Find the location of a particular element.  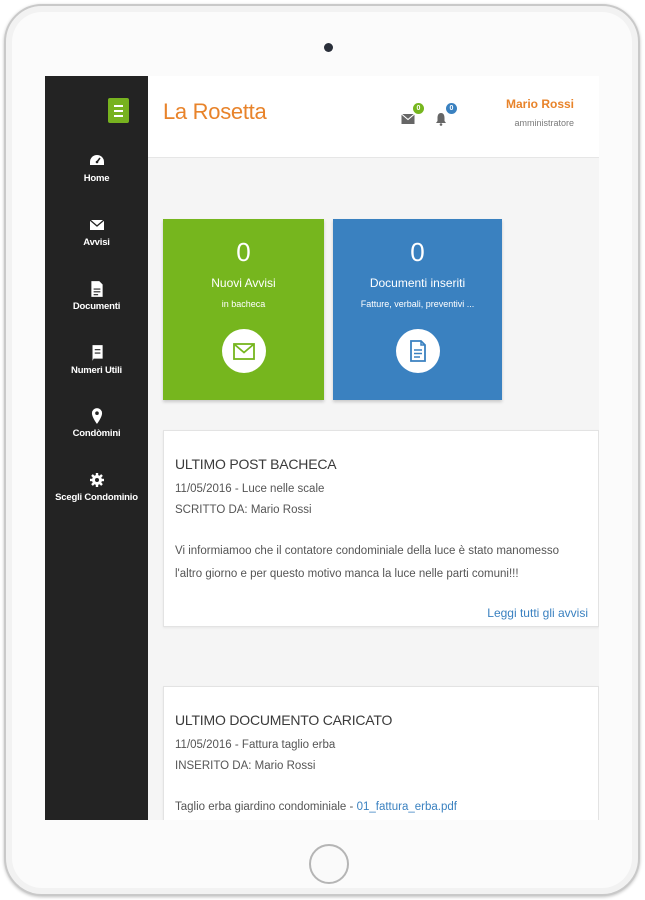

menu-toggle-button is located at coordinates (118, 110).